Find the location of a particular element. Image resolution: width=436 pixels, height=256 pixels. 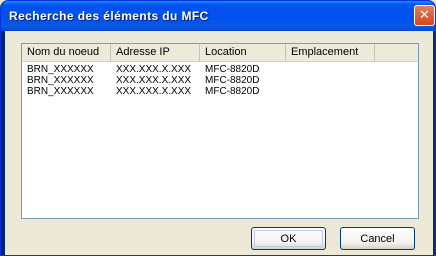

title-bar: Recherche des éléments du MFC ✕ is located at coordinates (218, 16).